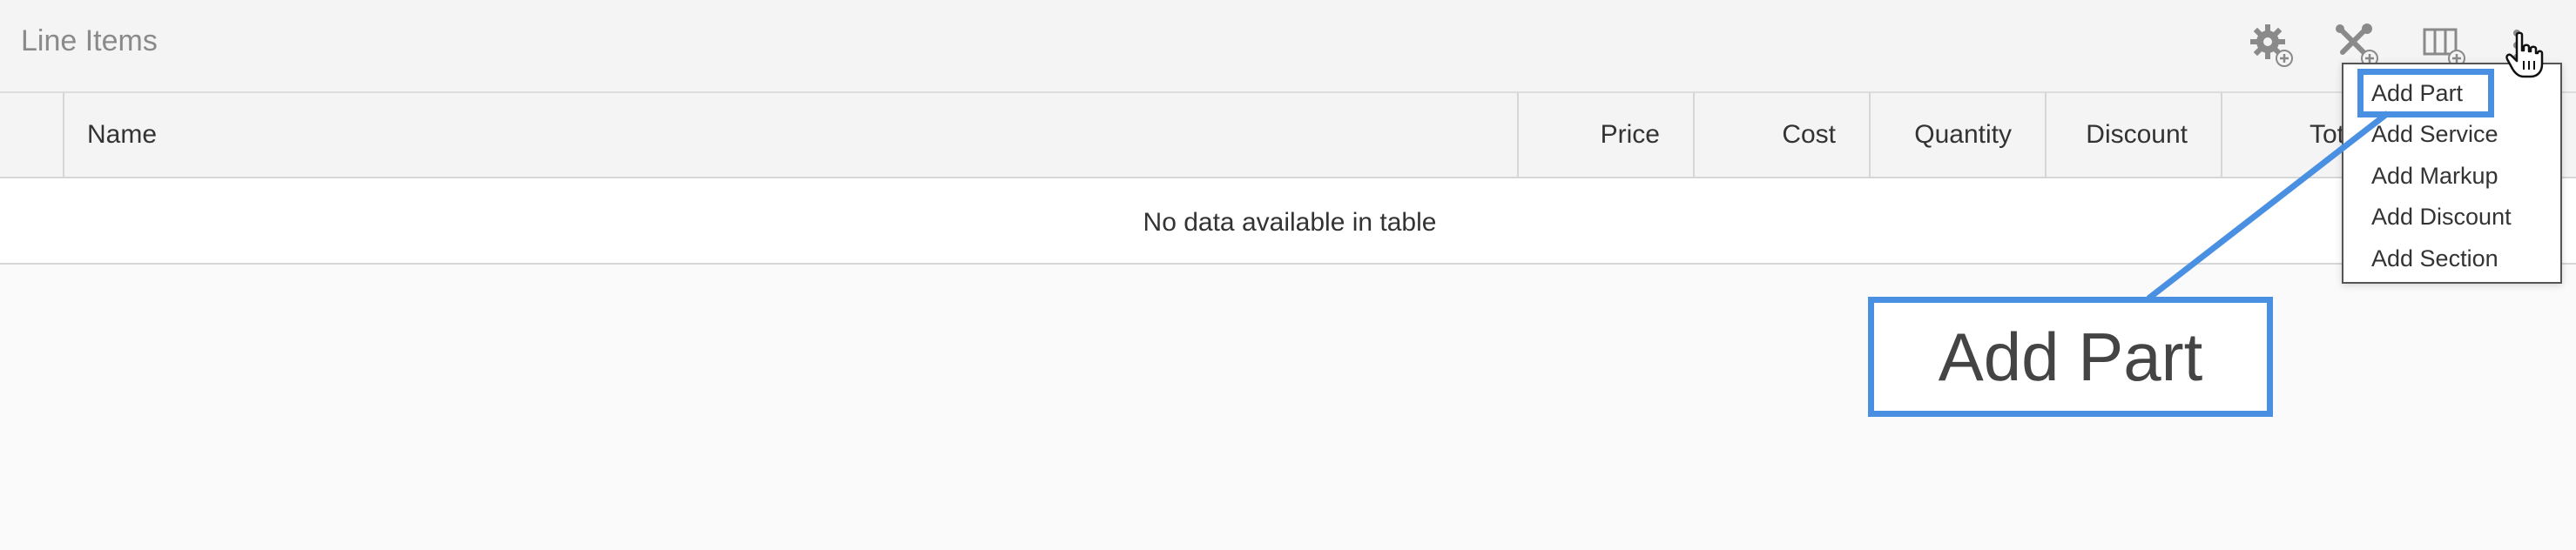  I want to click on column-header-select, so click(31, 135).